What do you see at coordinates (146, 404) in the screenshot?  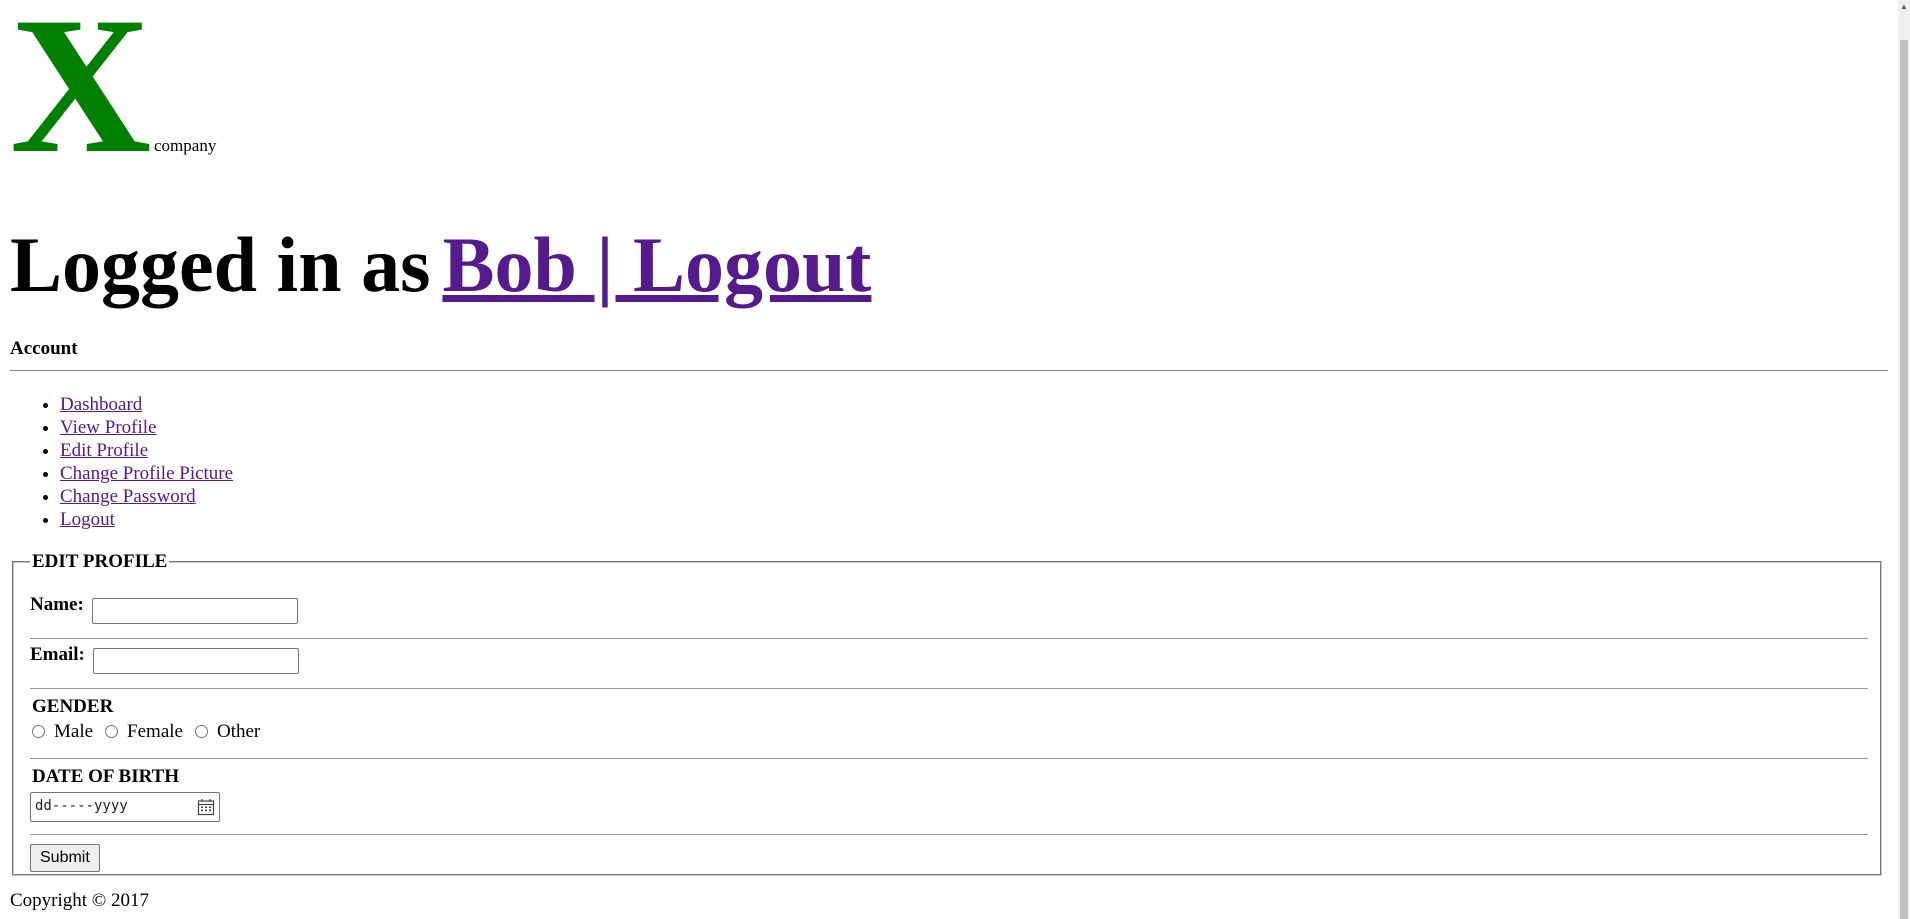 I see `nav-item-dashboard: Dashboard` at bounding box center [146, 404].